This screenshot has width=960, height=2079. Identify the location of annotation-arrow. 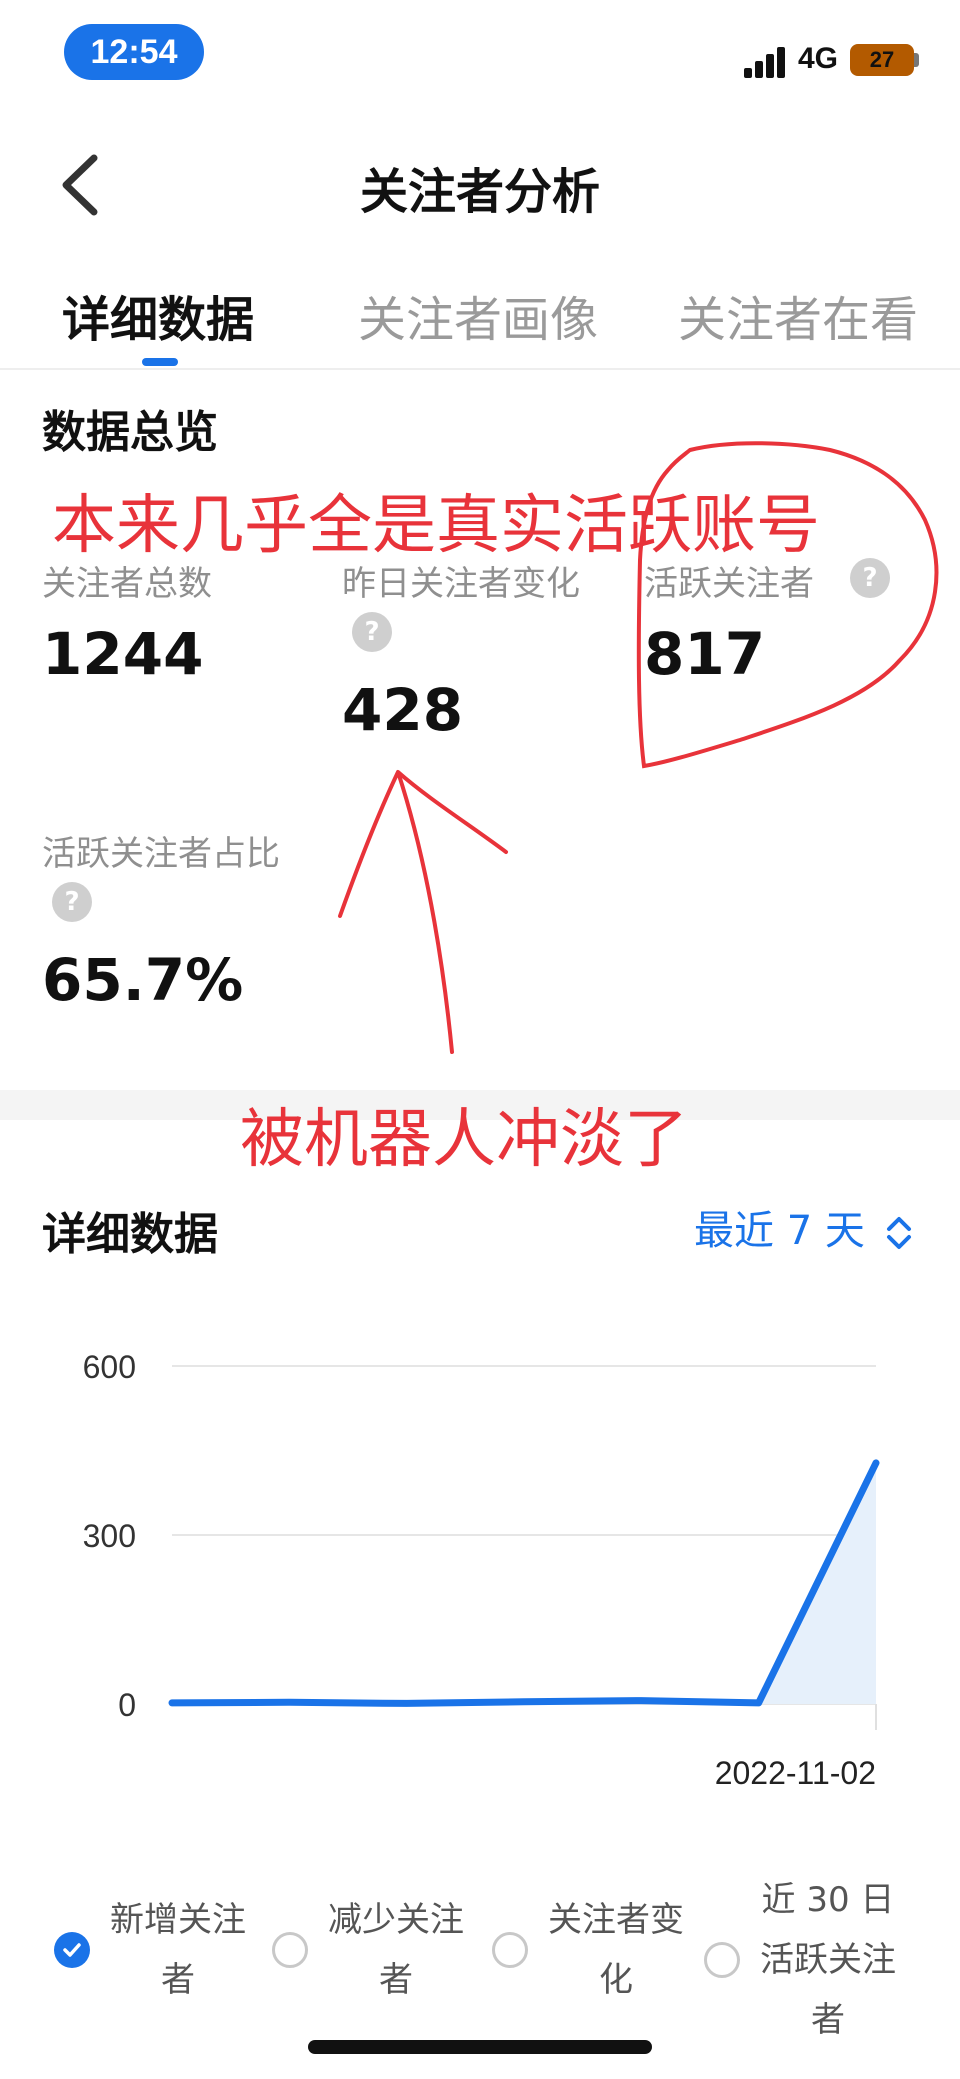
(423, 912).